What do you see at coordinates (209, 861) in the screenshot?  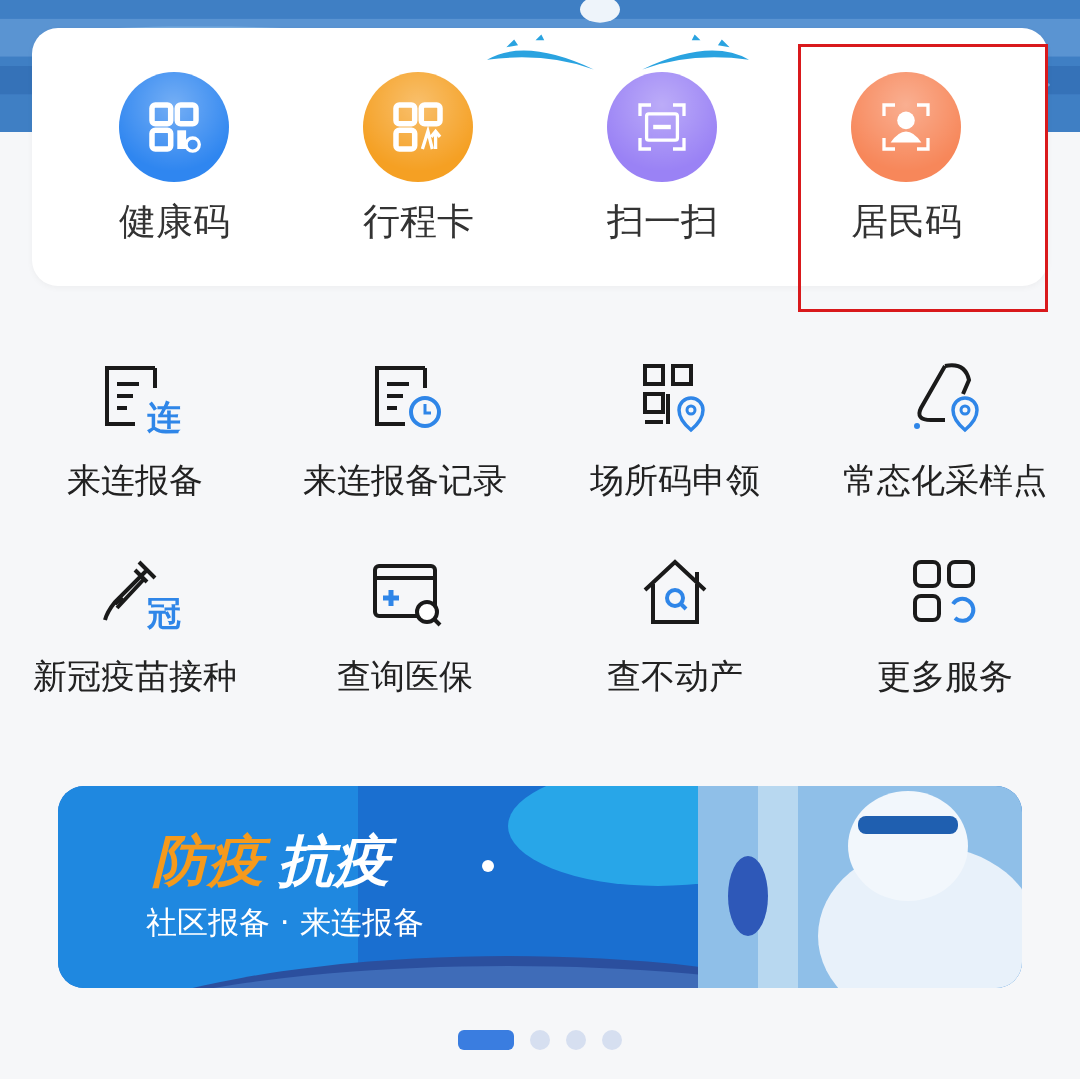 I see `banner-title: 防疫` at bounding box center [209, 861].